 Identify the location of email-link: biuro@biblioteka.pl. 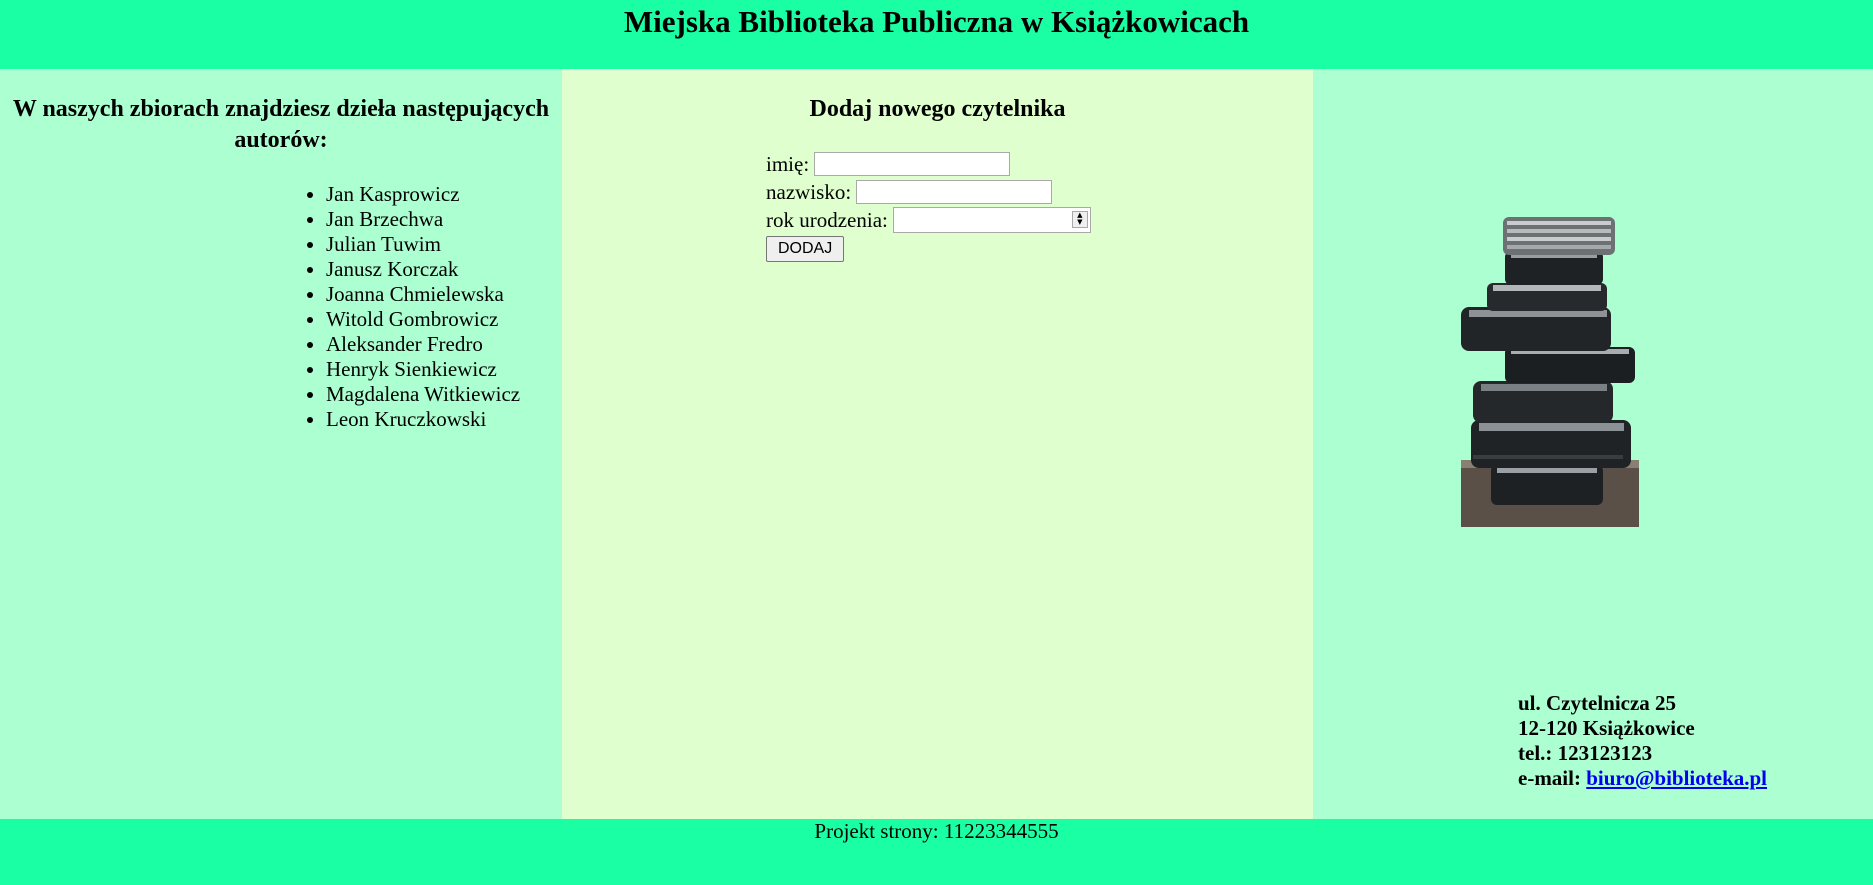
(1676, 778).